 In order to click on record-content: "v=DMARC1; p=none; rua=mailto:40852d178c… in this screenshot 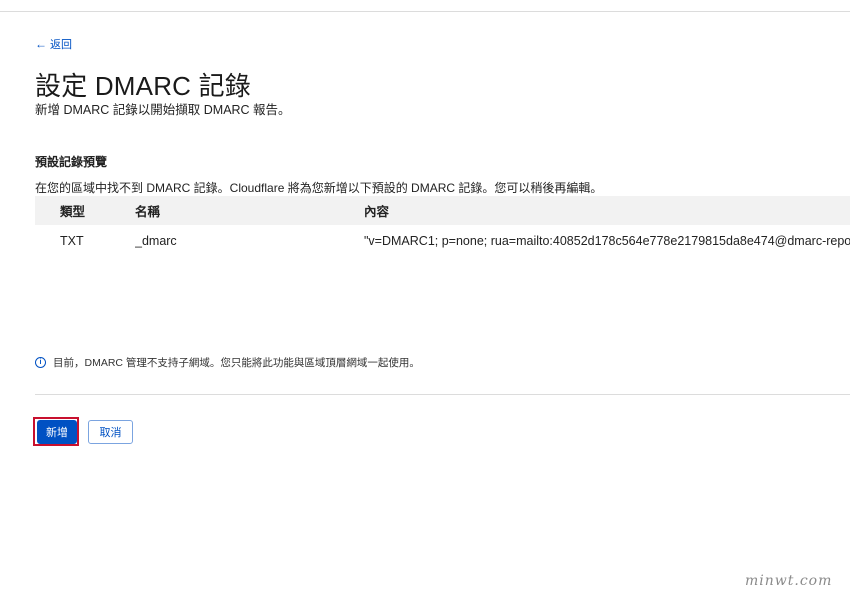, I will do `click(607, 241)`.